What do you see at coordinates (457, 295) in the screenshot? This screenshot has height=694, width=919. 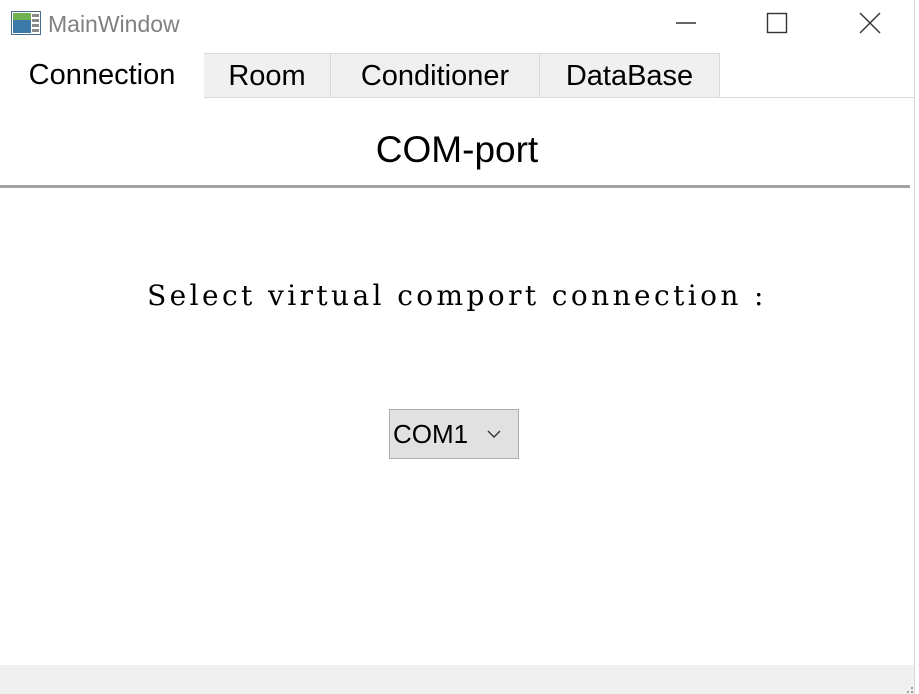 I see `comport-prompt-label: Select virtual comport connection :` at bounding box center [457, 295].